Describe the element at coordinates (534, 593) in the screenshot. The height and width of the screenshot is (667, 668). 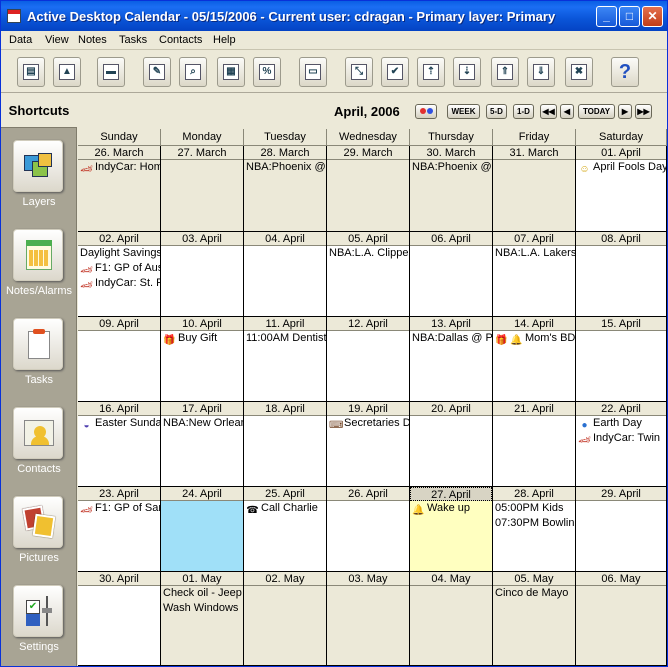
I see `calendar-event: Cinco de Mayo` at that location.